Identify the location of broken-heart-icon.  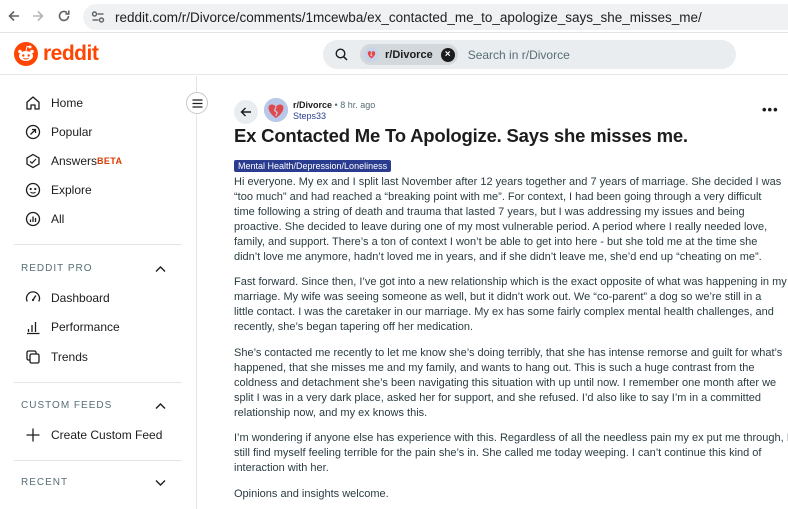
(276, 110).